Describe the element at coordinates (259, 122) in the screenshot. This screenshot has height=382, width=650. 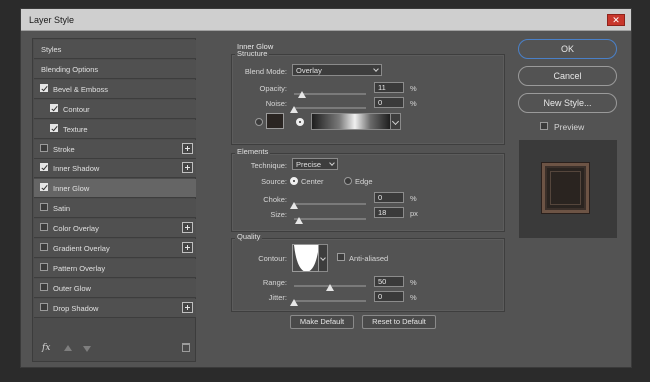
I see `solid-color-radio` at that location.